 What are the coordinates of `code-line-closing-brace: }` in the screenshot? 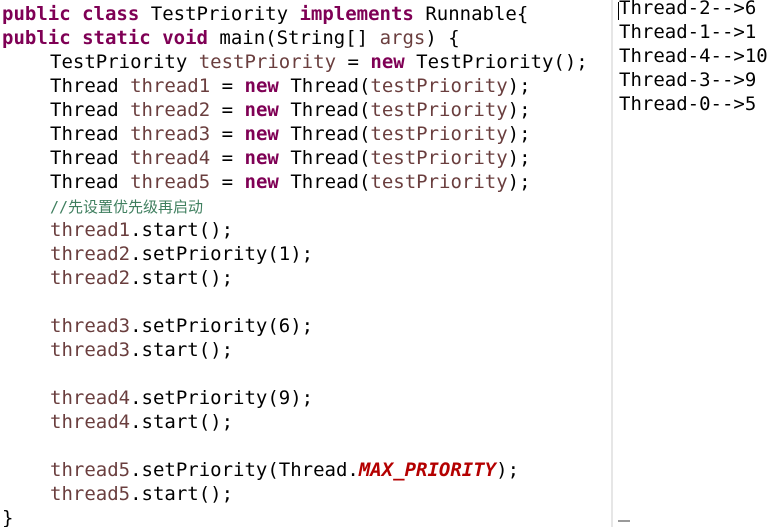 It's located at (7, 516).